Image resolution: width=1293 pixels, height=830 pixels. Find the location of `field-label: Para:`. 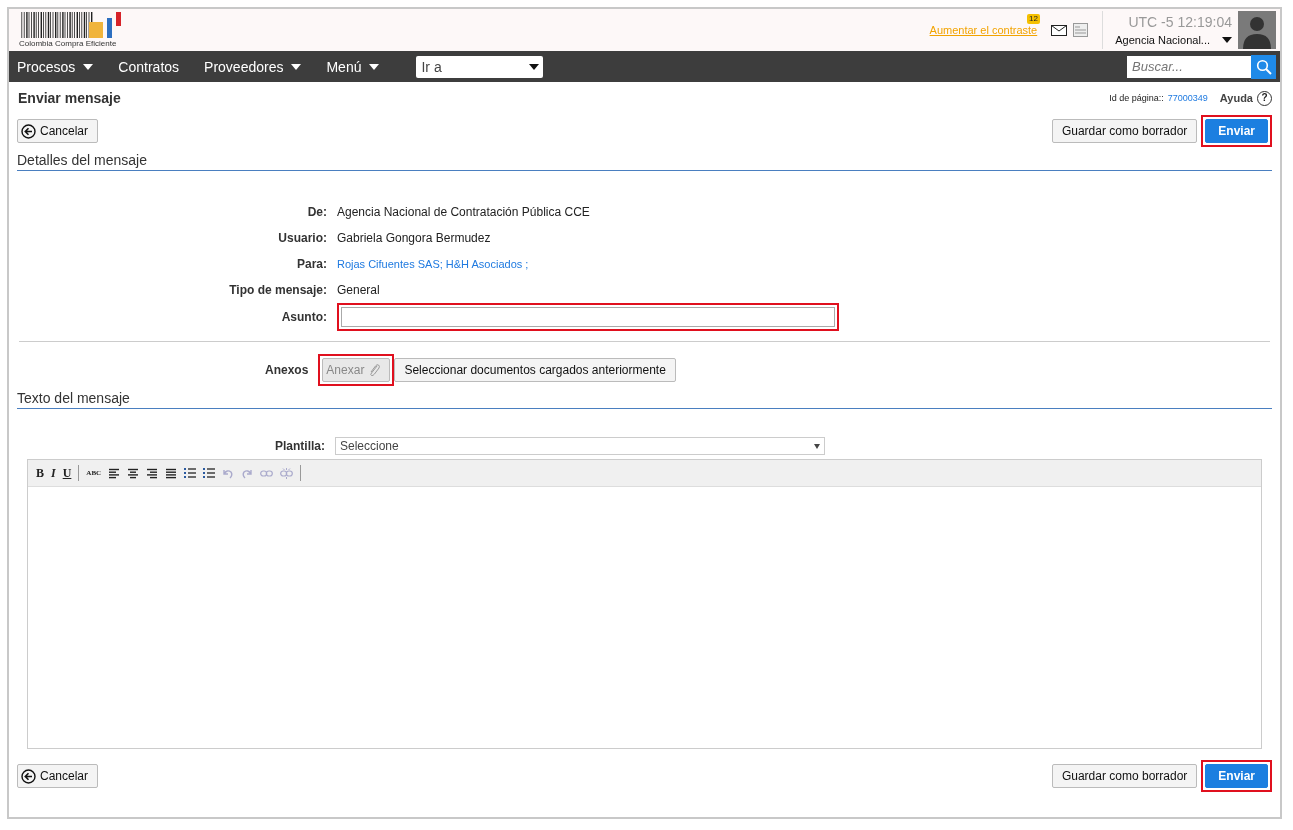

field-label: Para: is located at coordinates (311, 264).